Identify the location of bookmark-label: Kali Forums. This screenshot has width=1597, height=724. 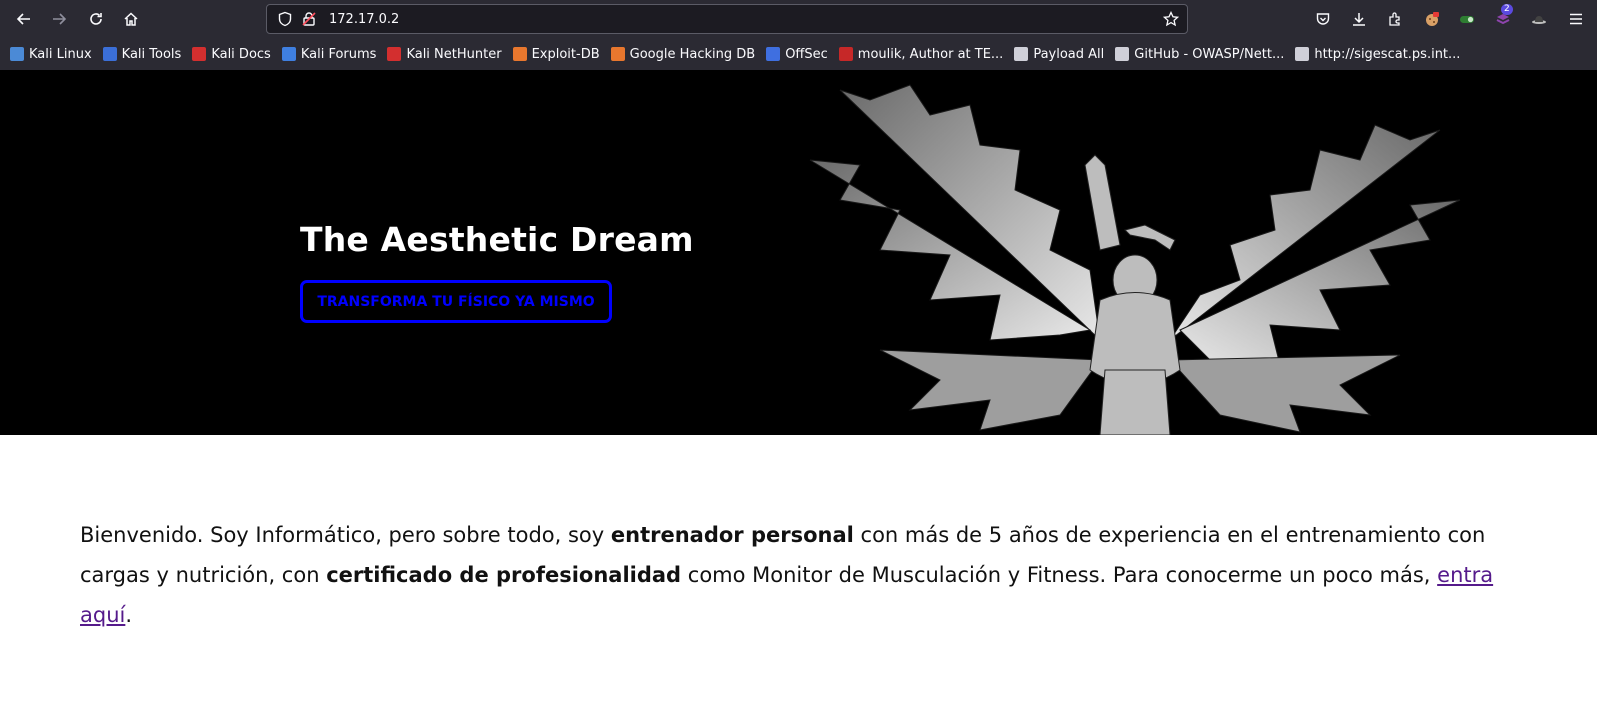
(338, 54).